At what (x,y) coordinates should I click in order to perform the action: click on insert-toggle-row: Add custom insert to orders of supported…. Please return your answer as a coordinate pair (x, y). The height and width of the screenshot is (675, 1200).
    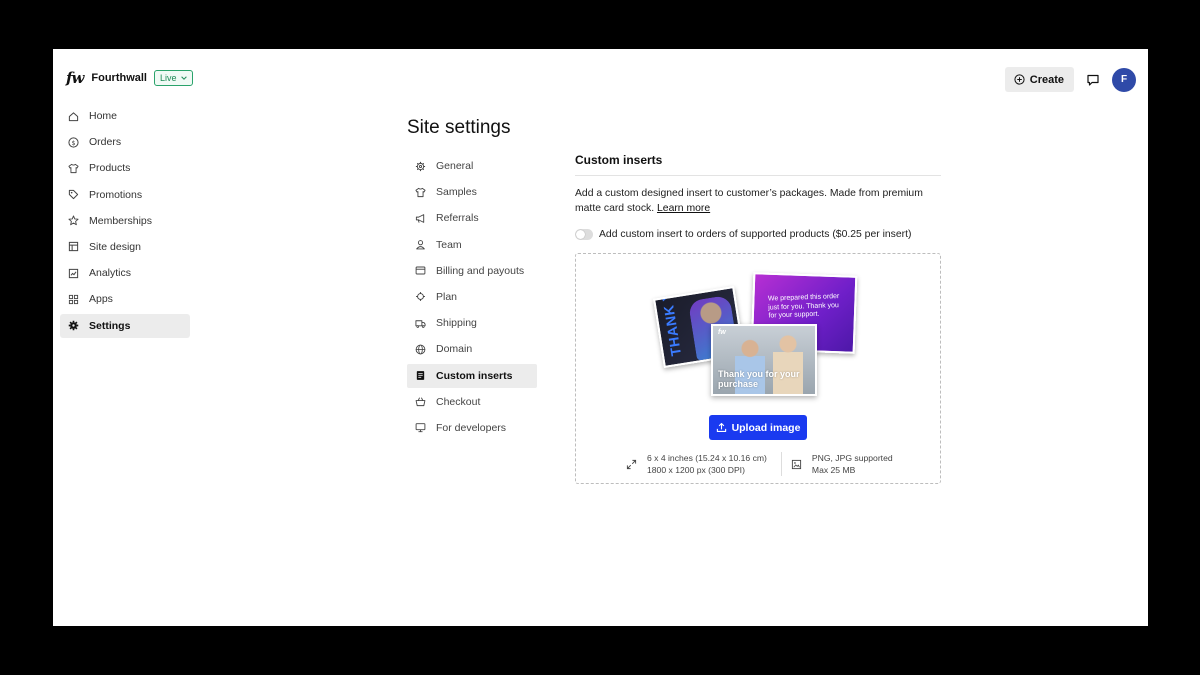
    Looking at the image, I should click on (758, 234).